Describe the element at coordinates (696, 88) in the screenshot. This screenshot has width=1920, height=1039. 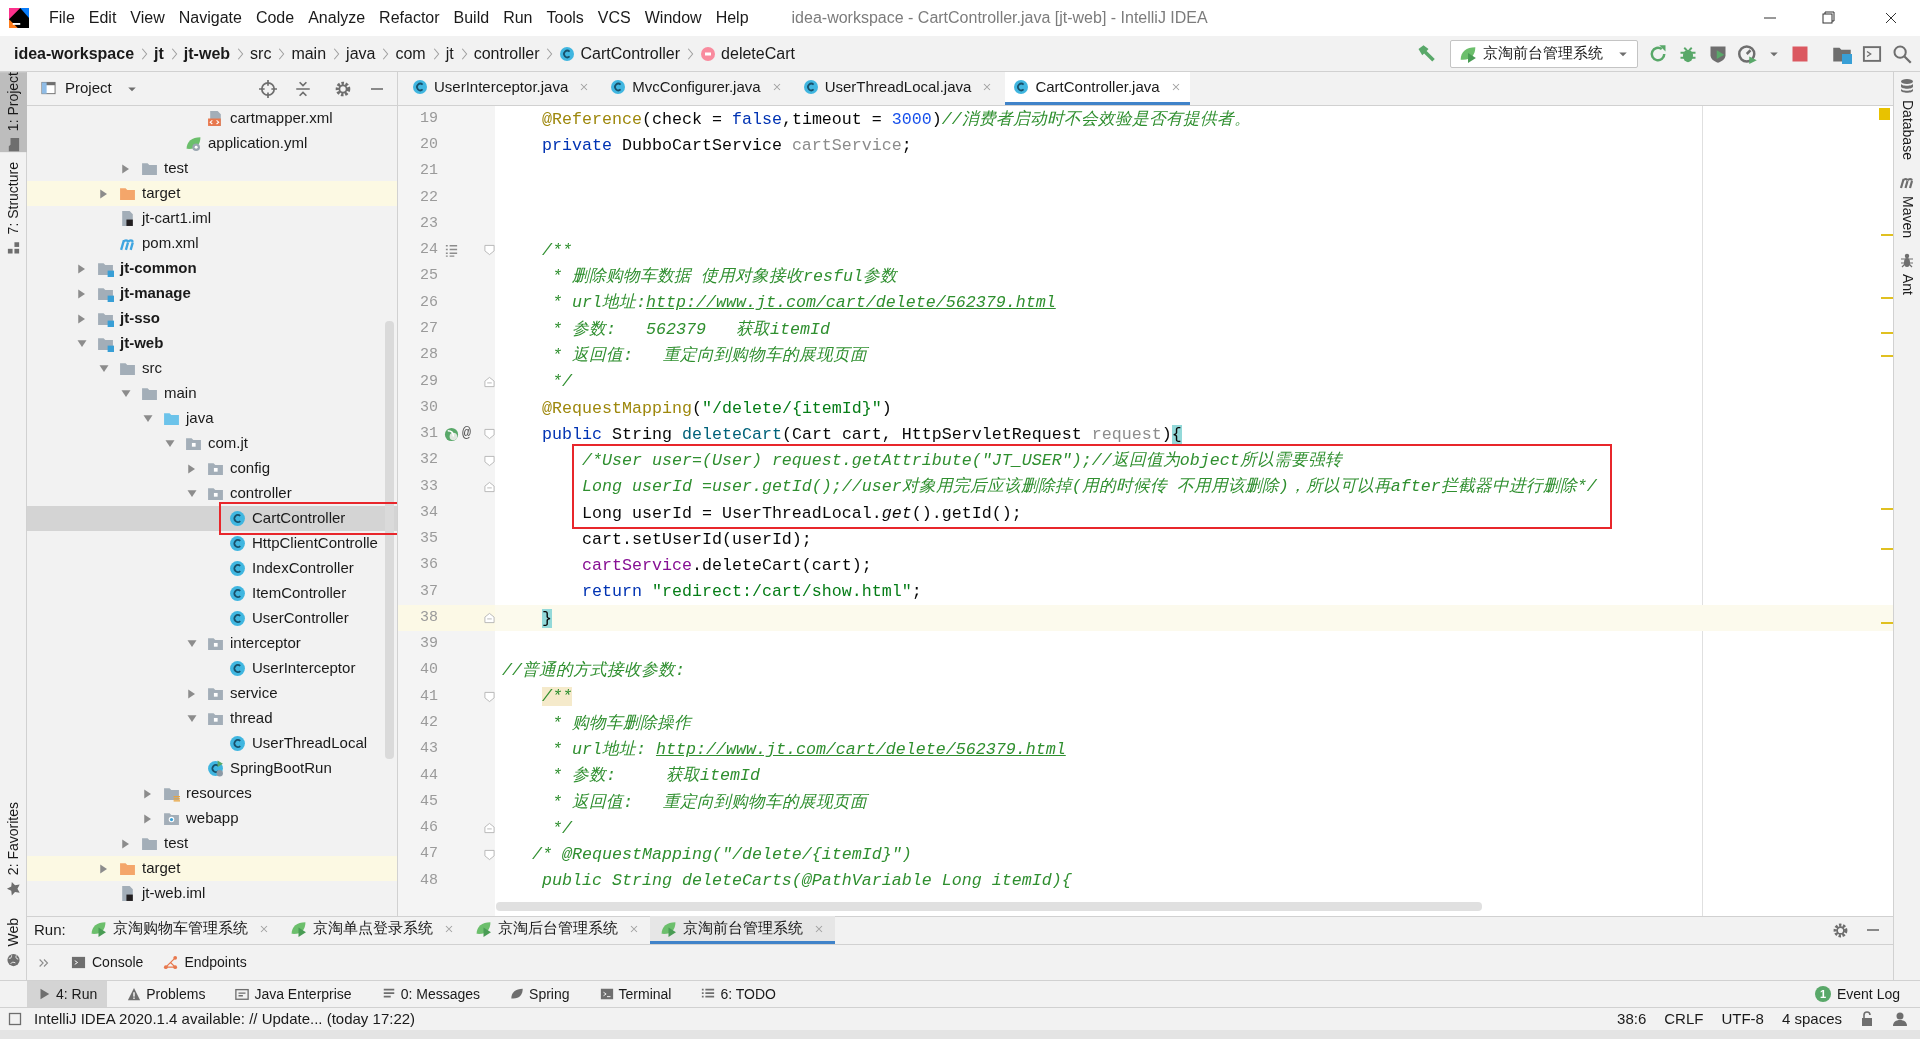
I see `editor-tab: MvcConfigurer.java` at that location.